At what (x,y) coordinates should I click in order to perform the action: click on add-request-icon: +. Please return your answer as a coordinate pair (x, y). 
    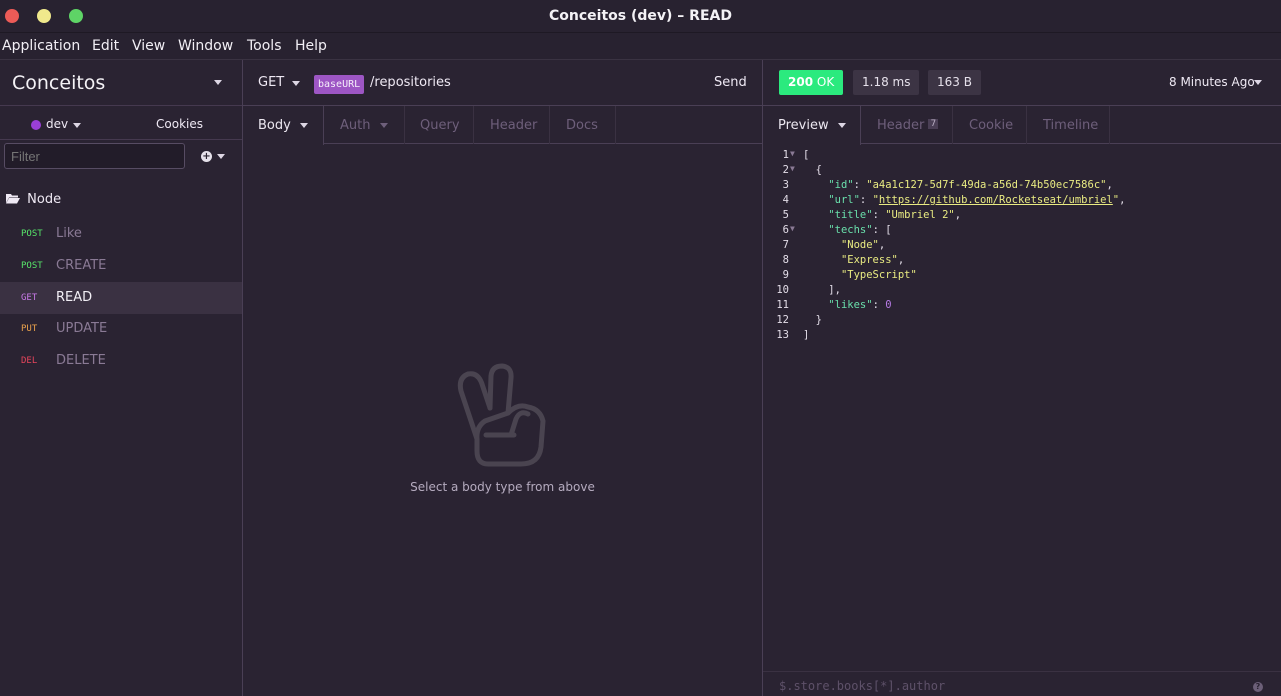
    Looking at the image, I should click on (206, 156).